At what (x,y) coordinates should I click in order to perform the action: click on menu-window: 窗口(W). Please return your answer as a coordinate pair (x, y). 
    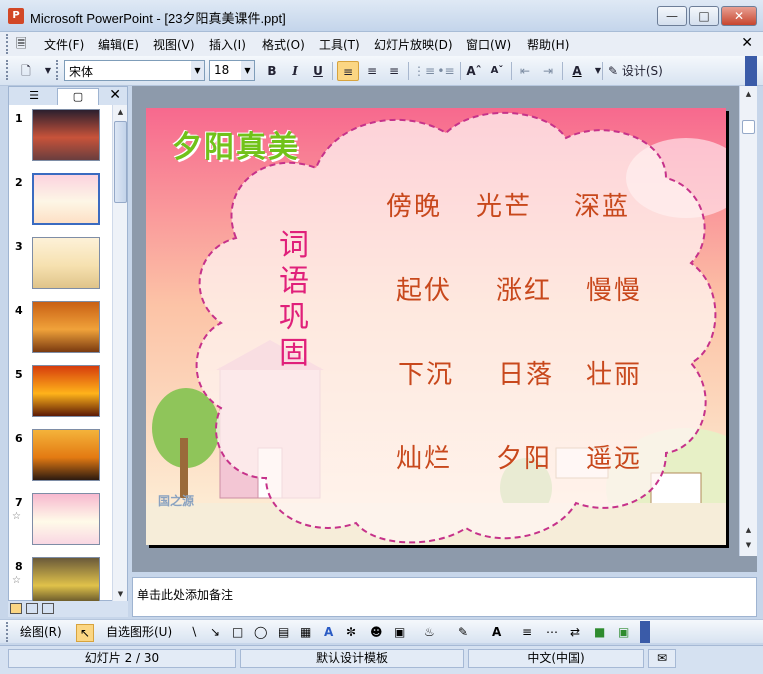
    Looking at the image, I should click on (488, 44).